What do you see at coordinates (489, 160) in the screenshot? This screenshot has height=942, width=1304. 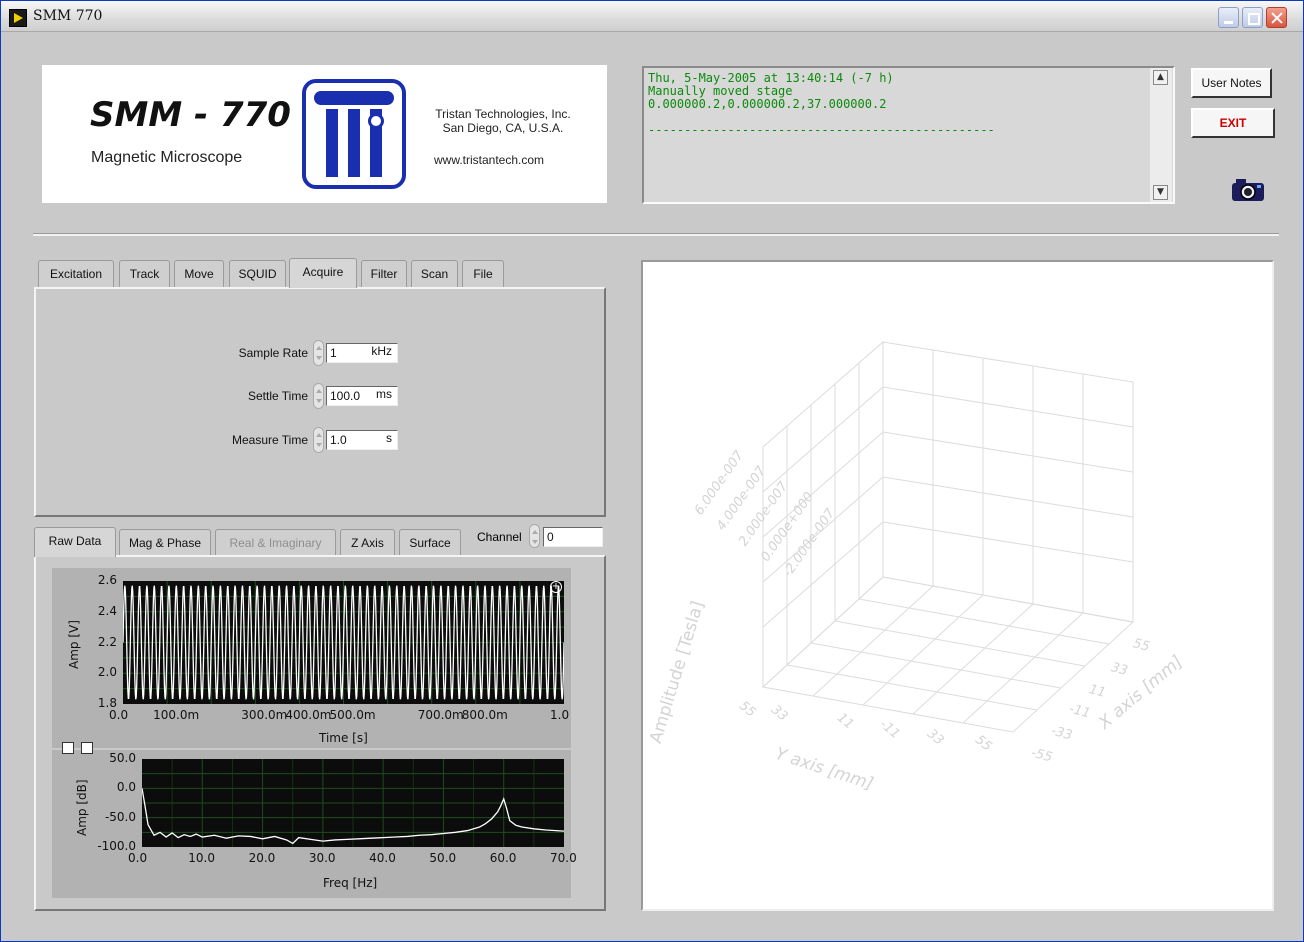 I see `company-website: www.tristantech.com` at bounding box center [489, 160].